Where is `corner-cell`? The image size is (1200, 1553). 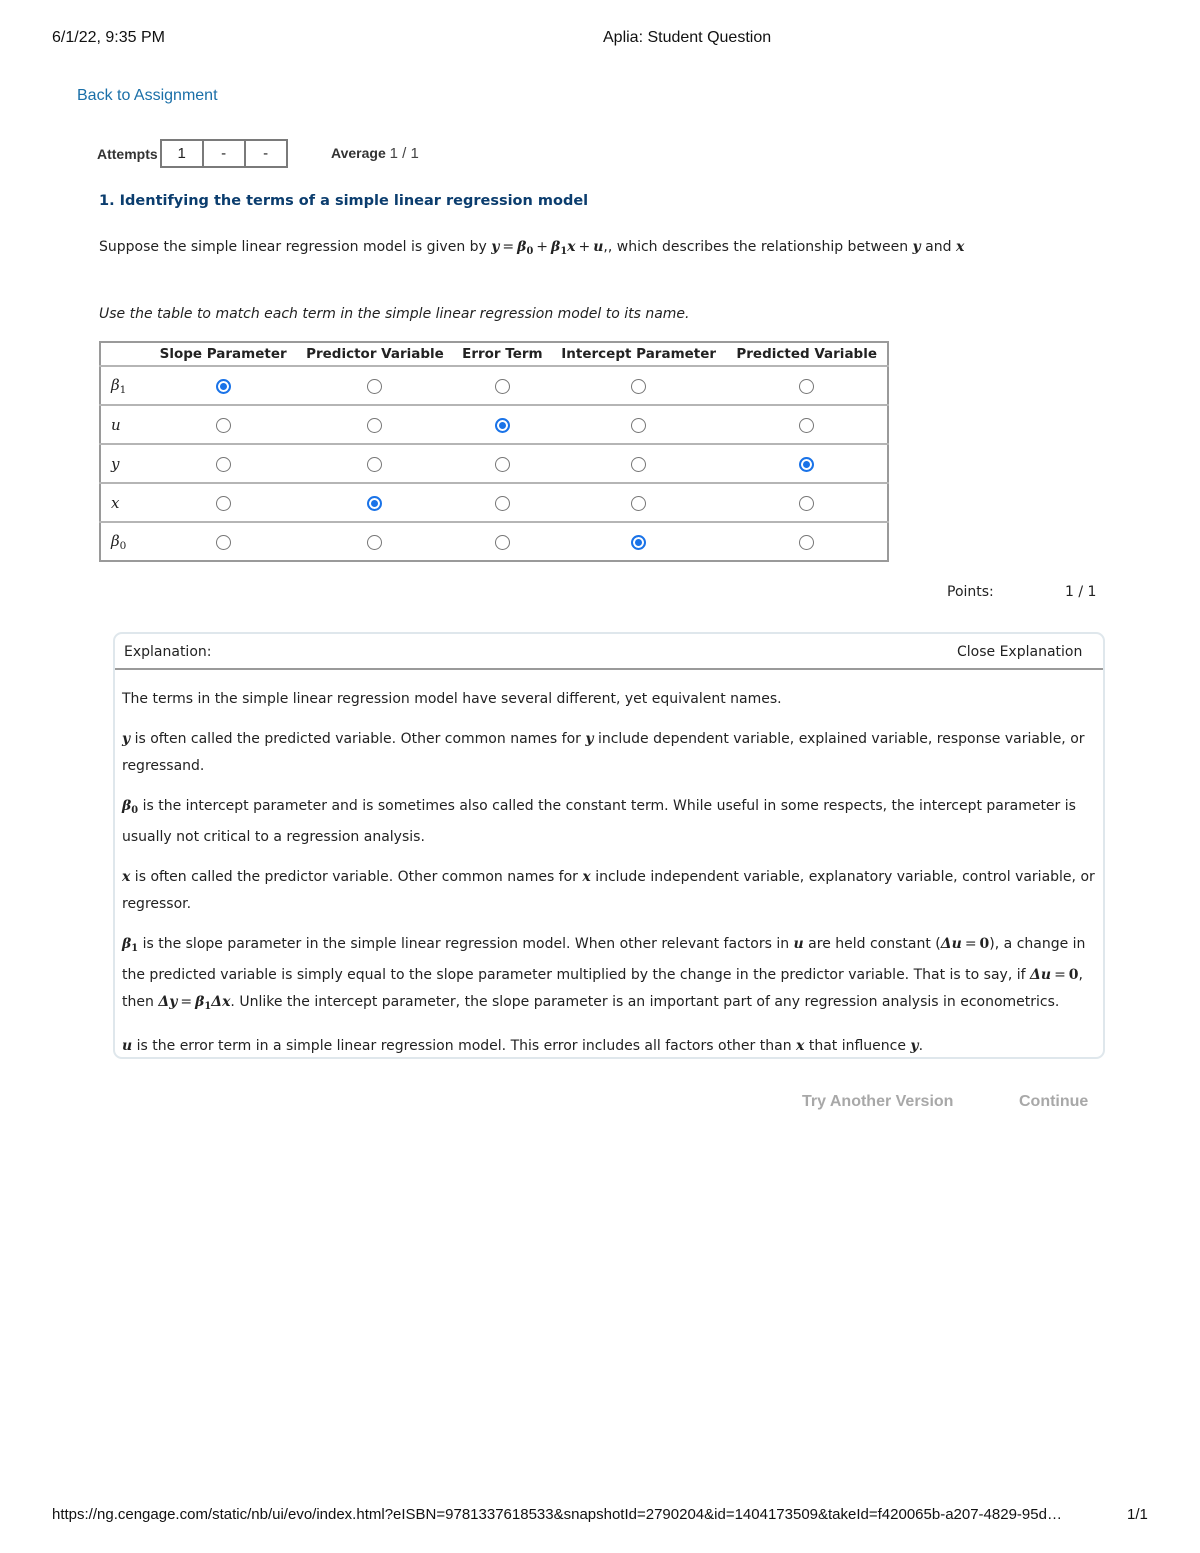 corner-cell is located at coordinates (125, 354).